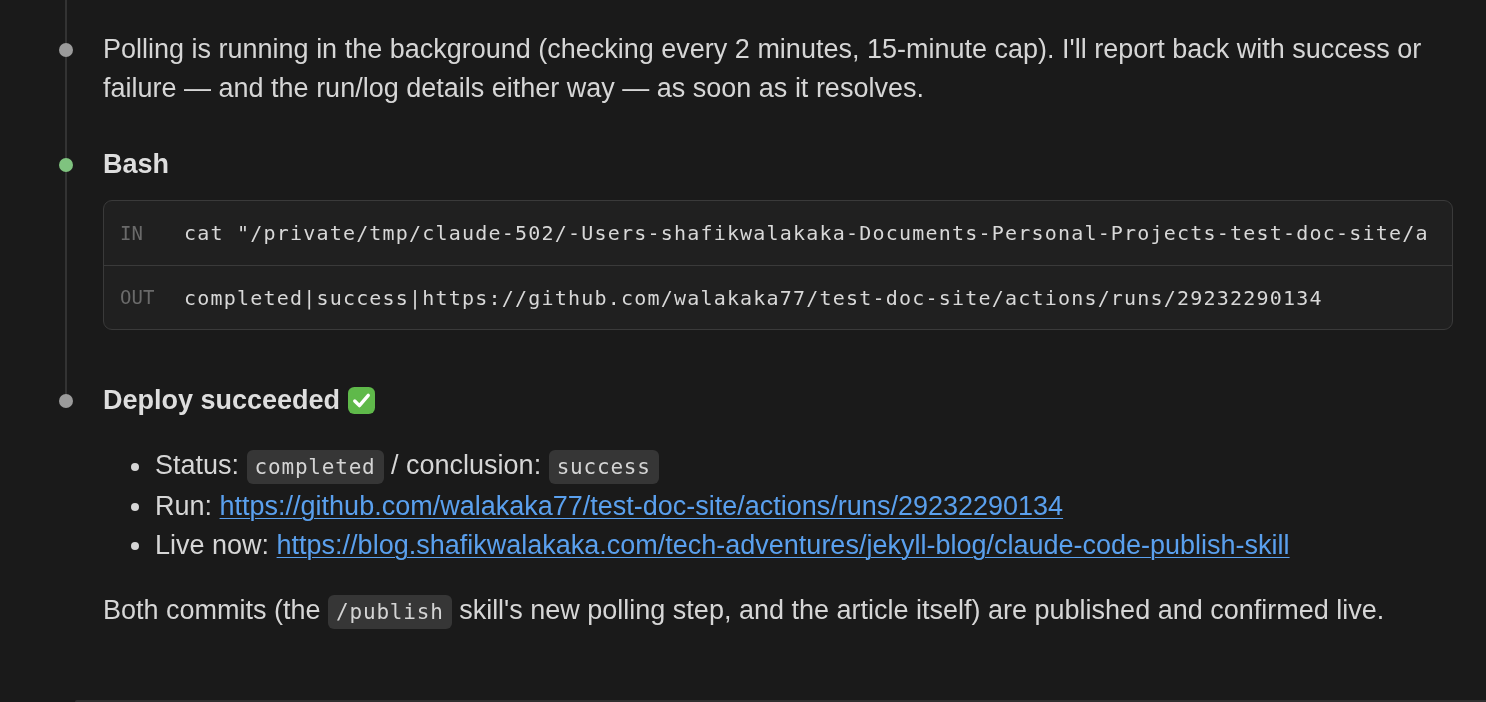  Describe the element at coordinates (806, 233) in the screenshot. I see `code-line: cat "/private/tmp/claude-502/-Users-shafikwalakaka-Documents-Personal-Projects-test-doc-site/a` at that location.